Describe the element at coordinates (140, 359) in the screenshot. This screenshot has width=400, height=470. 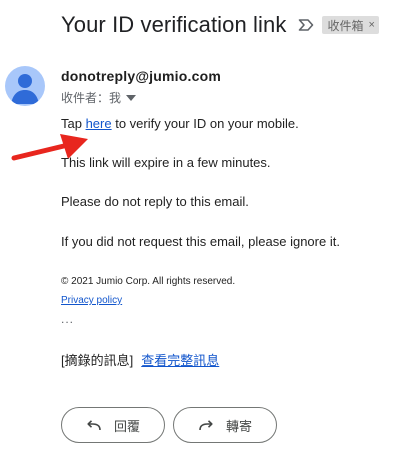
I see `clipped-message-row: [摘錄的訊息] 查看完整訊息` at that location.